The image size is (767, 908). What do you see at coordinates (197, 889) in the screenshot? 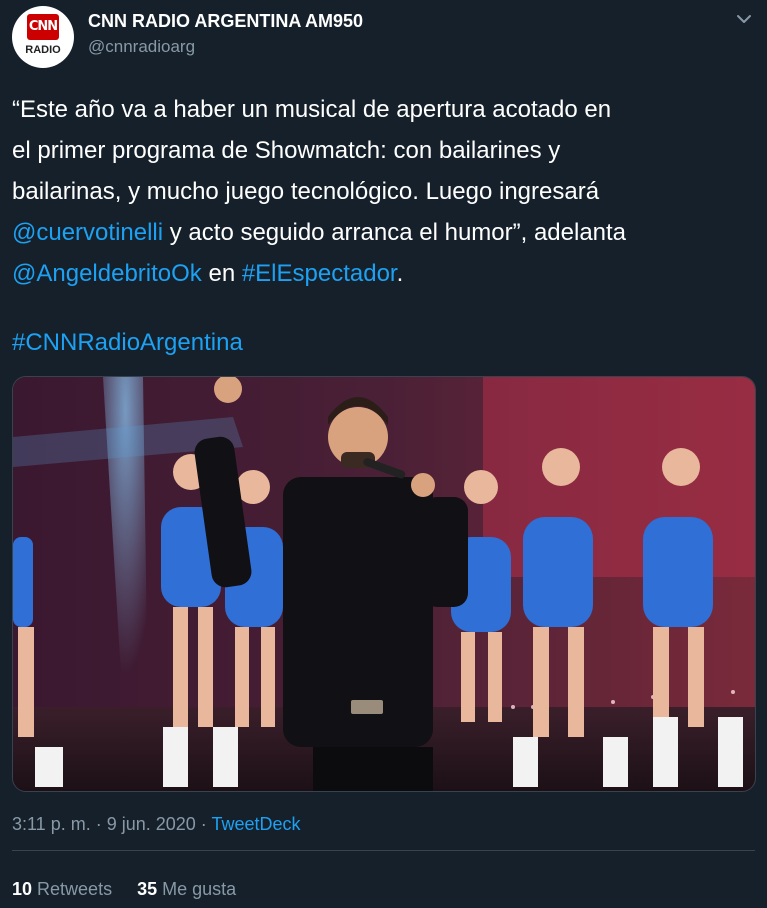
I see `likes-label: Me gusta` at bounding box center [197, 889].